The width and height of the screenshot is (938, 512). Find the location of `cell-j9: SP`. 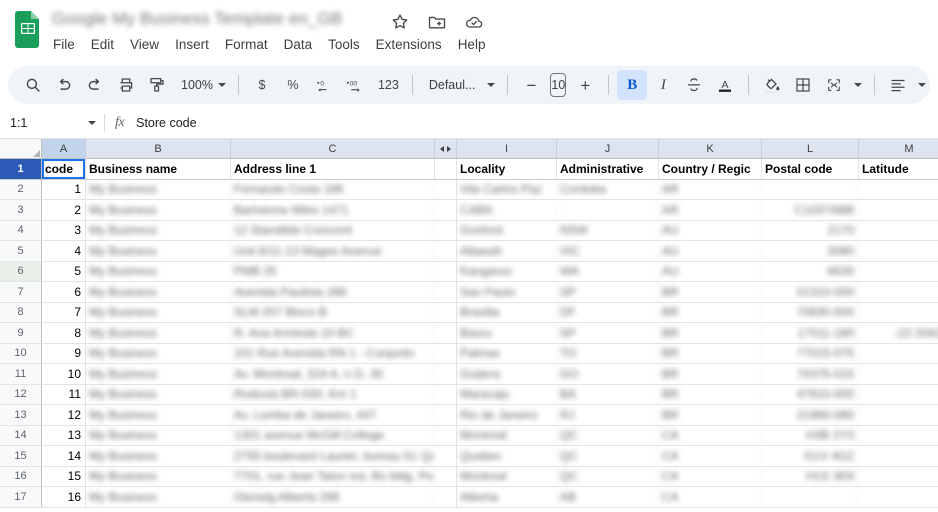

cell-j9: SP is located at coordinates (608, 333).